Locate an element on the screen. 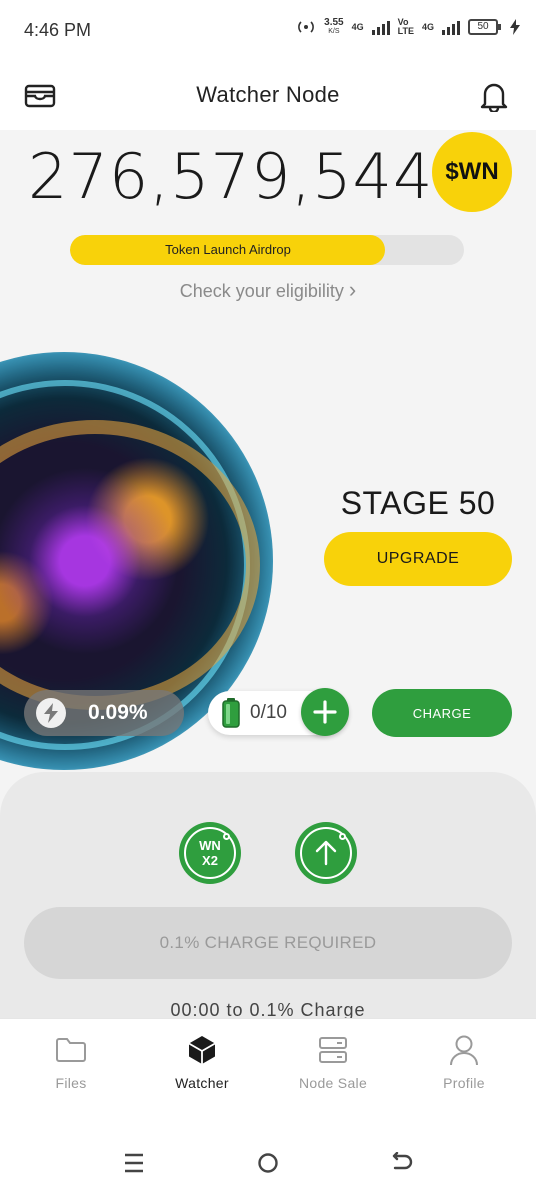 Image resolution: width=536 pixels, height=1200 pixels. home-button is located at coordinates (268, 1163).